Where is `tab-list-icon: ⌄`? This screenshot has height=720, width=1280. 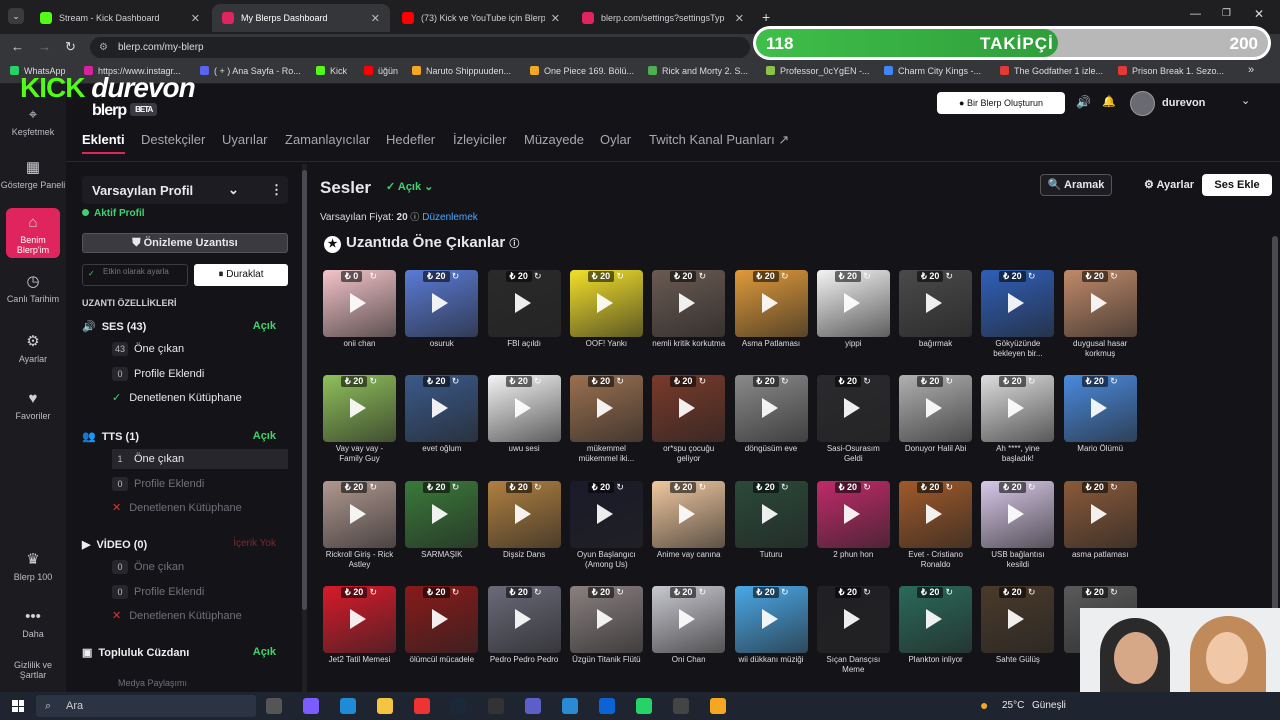 tab-list-icon: ⌄ is located at coordinates (16, 16).